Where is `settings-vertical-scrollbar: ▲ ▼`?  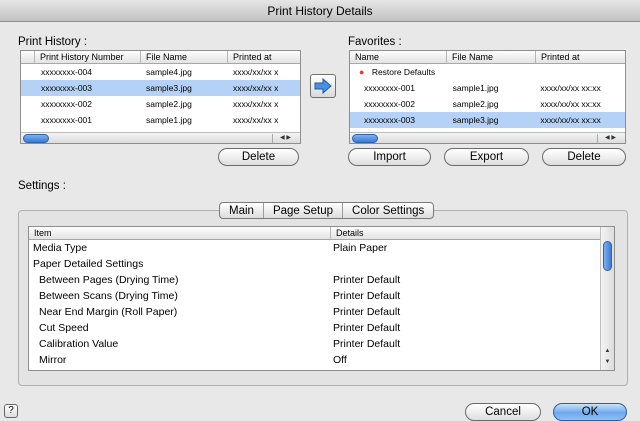 settings-vertical-scrollbar: ▲ ▼ is located at coordinates (607, 298).